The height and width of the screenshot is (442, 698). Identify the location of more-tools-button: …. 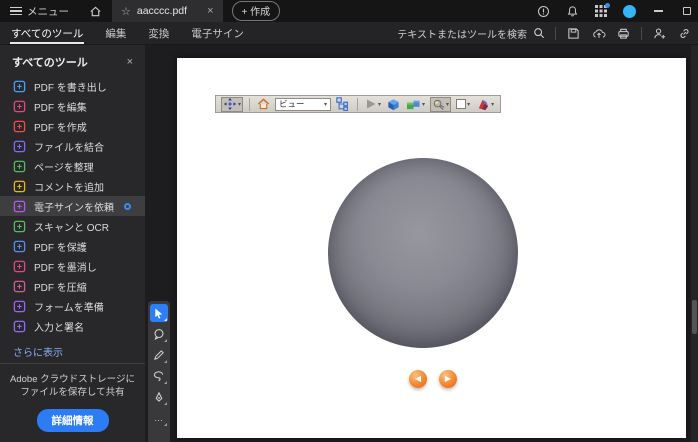
(159, 418).